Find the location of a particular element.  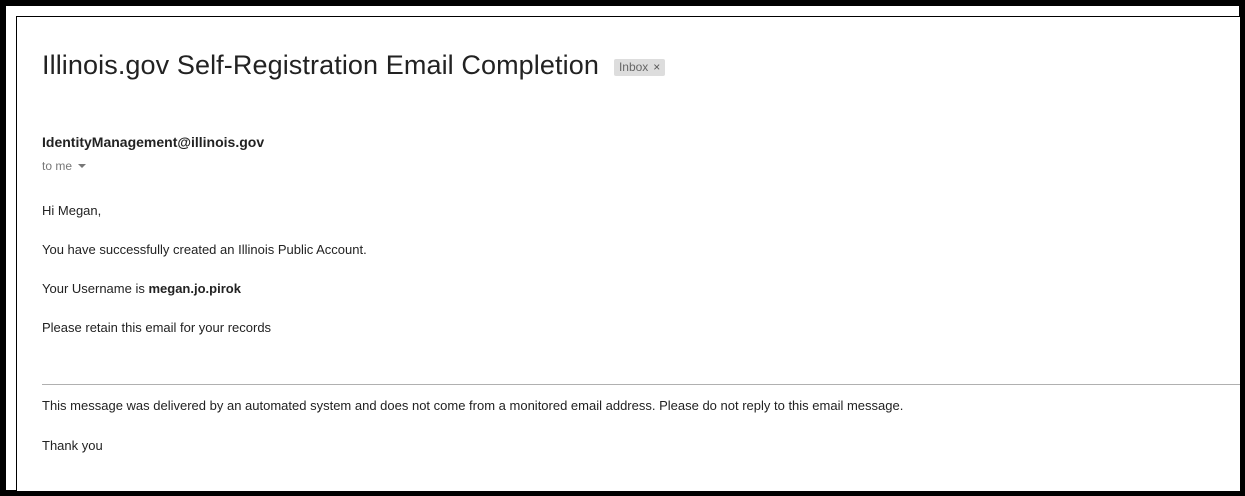

recipient-row: to me is located at coordinates (64, 166).